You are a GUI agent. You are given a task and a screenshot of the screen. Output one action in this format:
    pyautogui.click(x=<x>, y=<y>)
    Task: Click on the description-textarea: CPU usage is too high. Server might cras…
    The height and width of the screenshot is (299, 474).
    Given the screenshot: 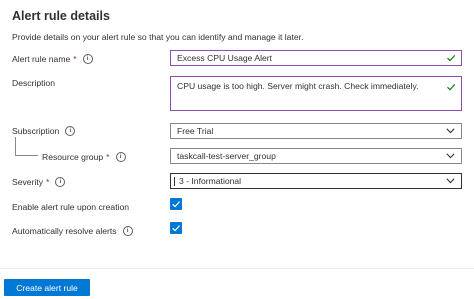 What is the action you would take?
    pyautogui.click(x=316, y=93)
    